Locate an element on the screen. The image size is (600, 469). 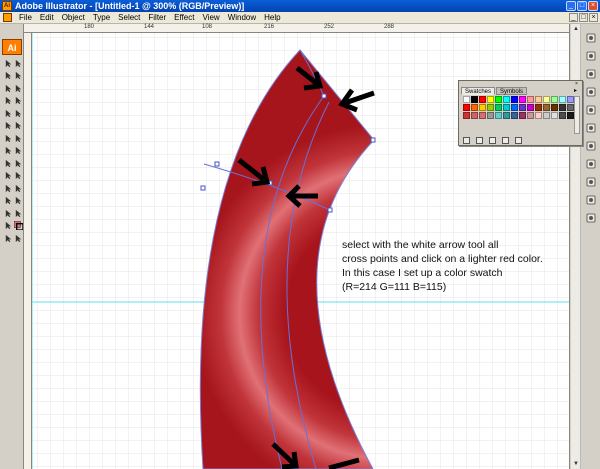
stroke-panel-icon is located at coordinates (591, 128).